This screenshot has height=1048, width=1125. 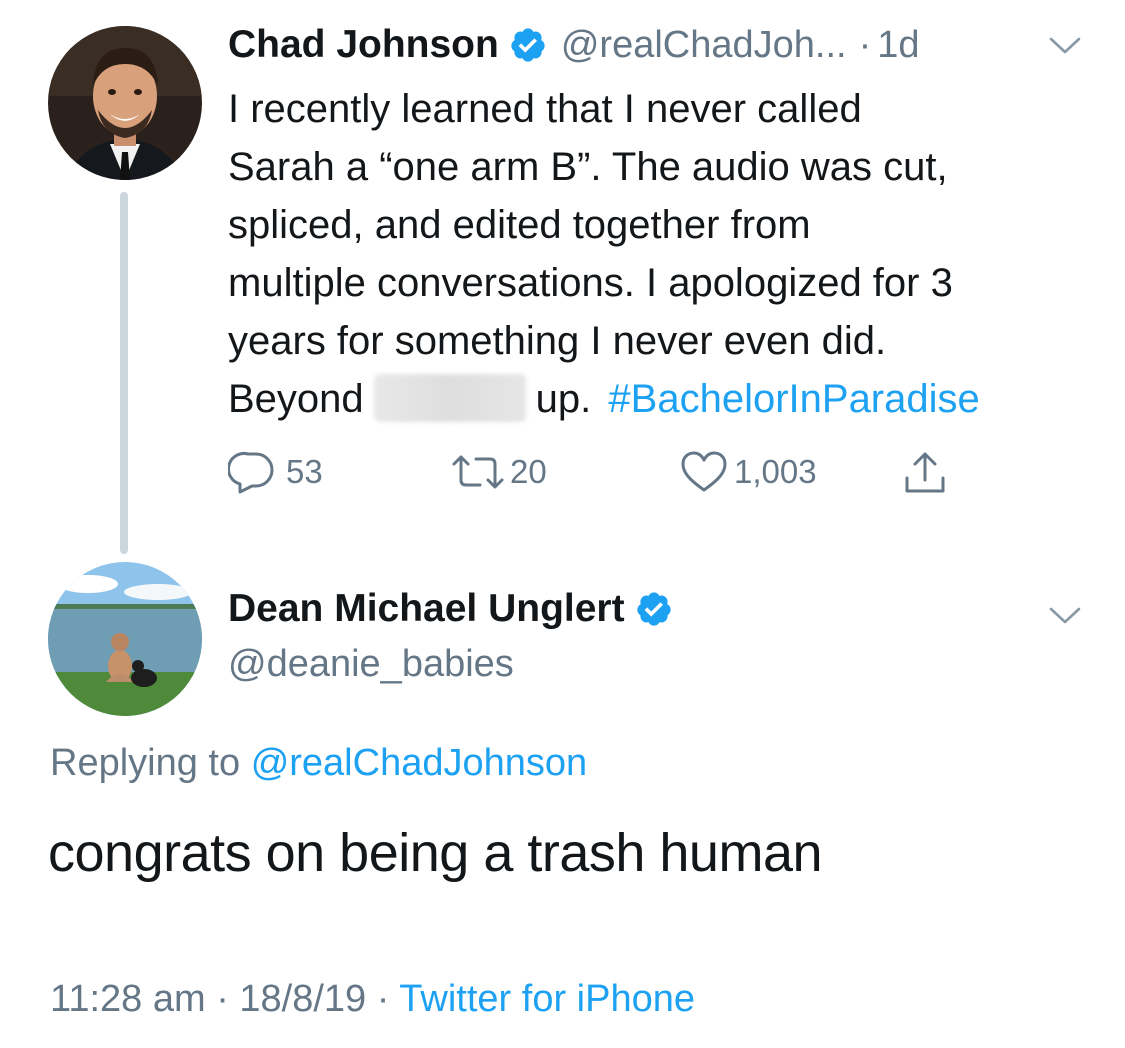 What do you see at coordinates (598, 472) in the screenshot?
I see `tweet-actions-bar: 53 20 1,003` at bounding box center [598, 472].